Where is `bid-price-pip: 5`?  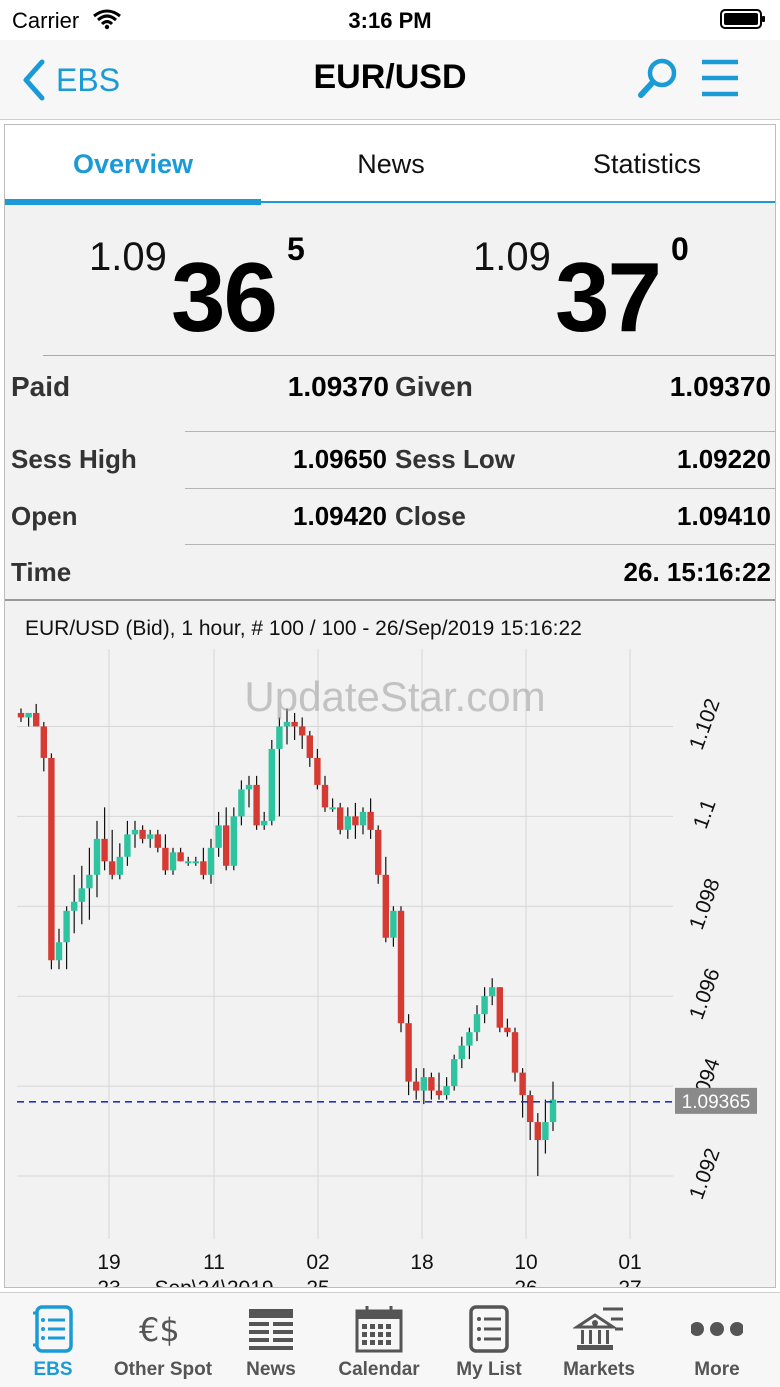
bid-price-pip: 5 is located at coordinates (296, 249).